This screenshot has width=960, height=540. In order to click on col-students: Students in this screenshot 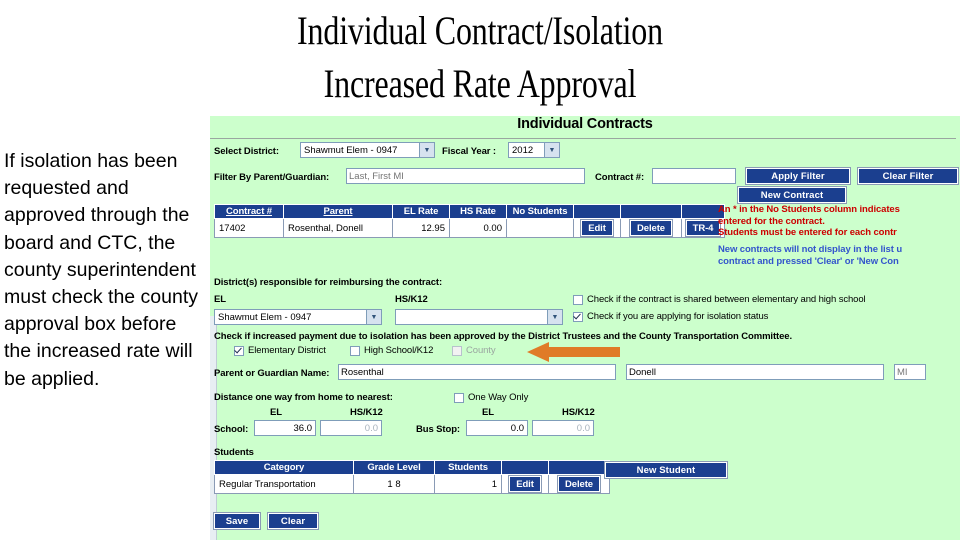, I will do `click(468, 467)`.